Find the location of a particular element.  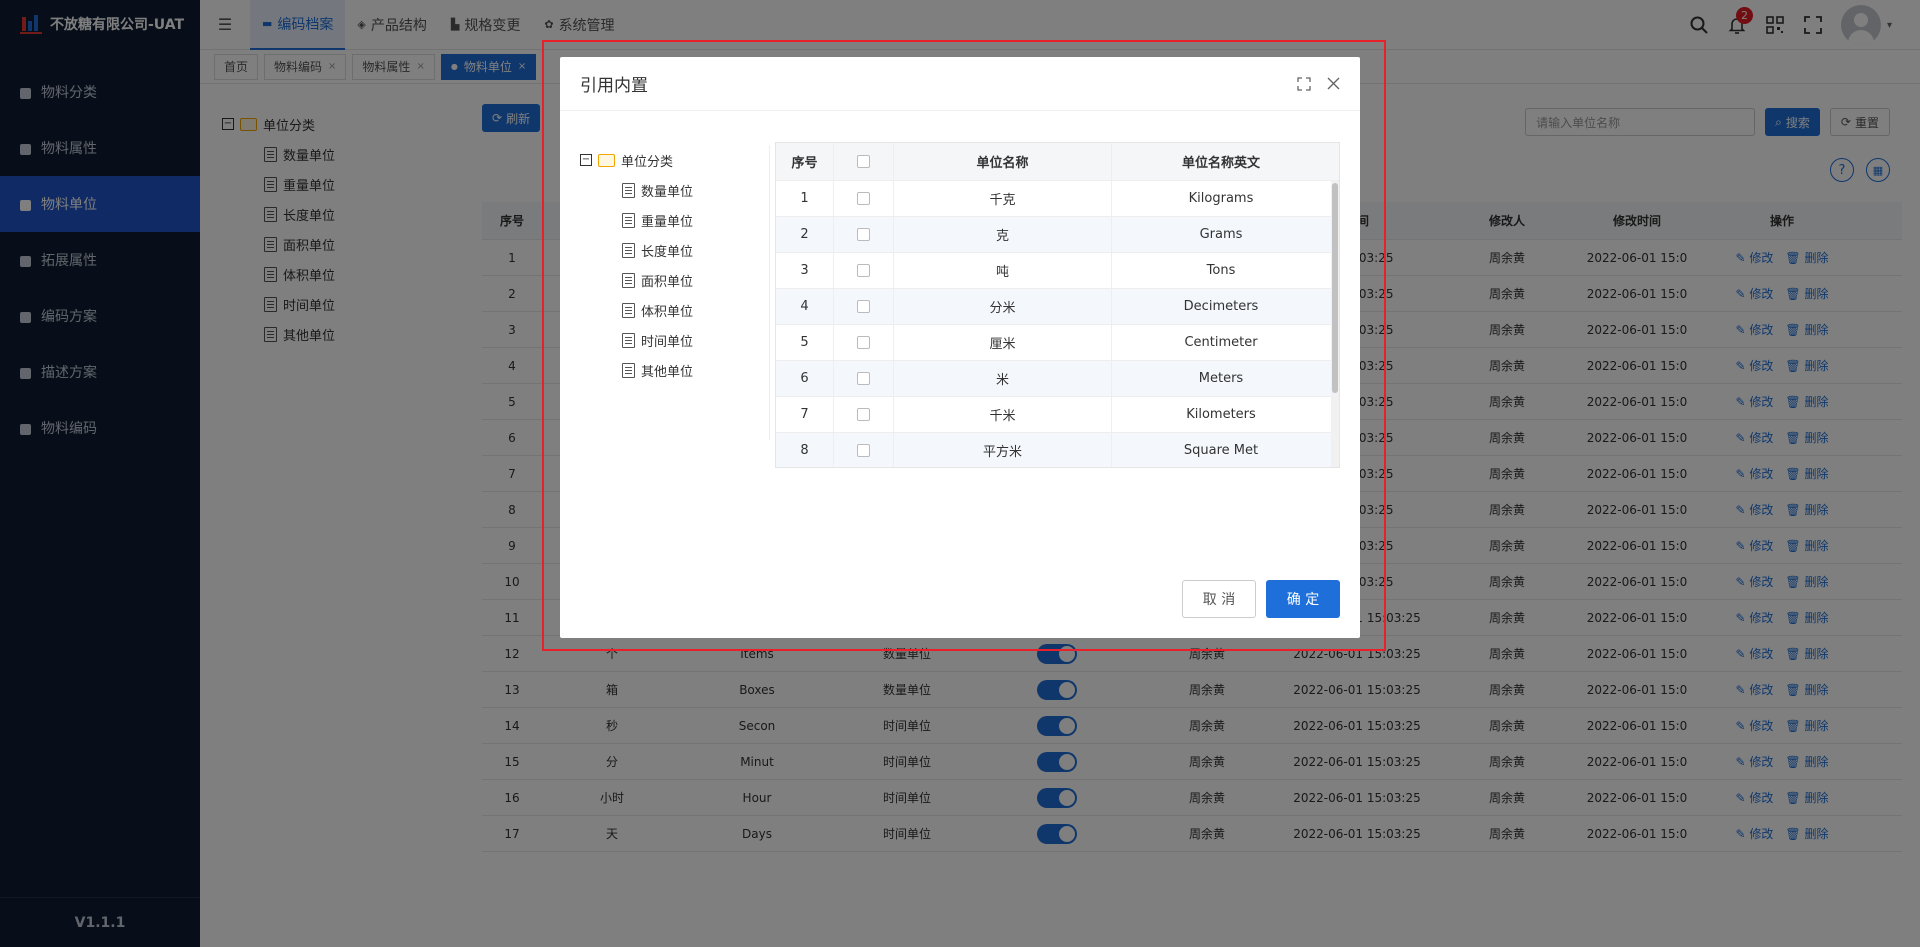

dialog-table-row: 6 米 Meters is located at coordinates (1057, 379).